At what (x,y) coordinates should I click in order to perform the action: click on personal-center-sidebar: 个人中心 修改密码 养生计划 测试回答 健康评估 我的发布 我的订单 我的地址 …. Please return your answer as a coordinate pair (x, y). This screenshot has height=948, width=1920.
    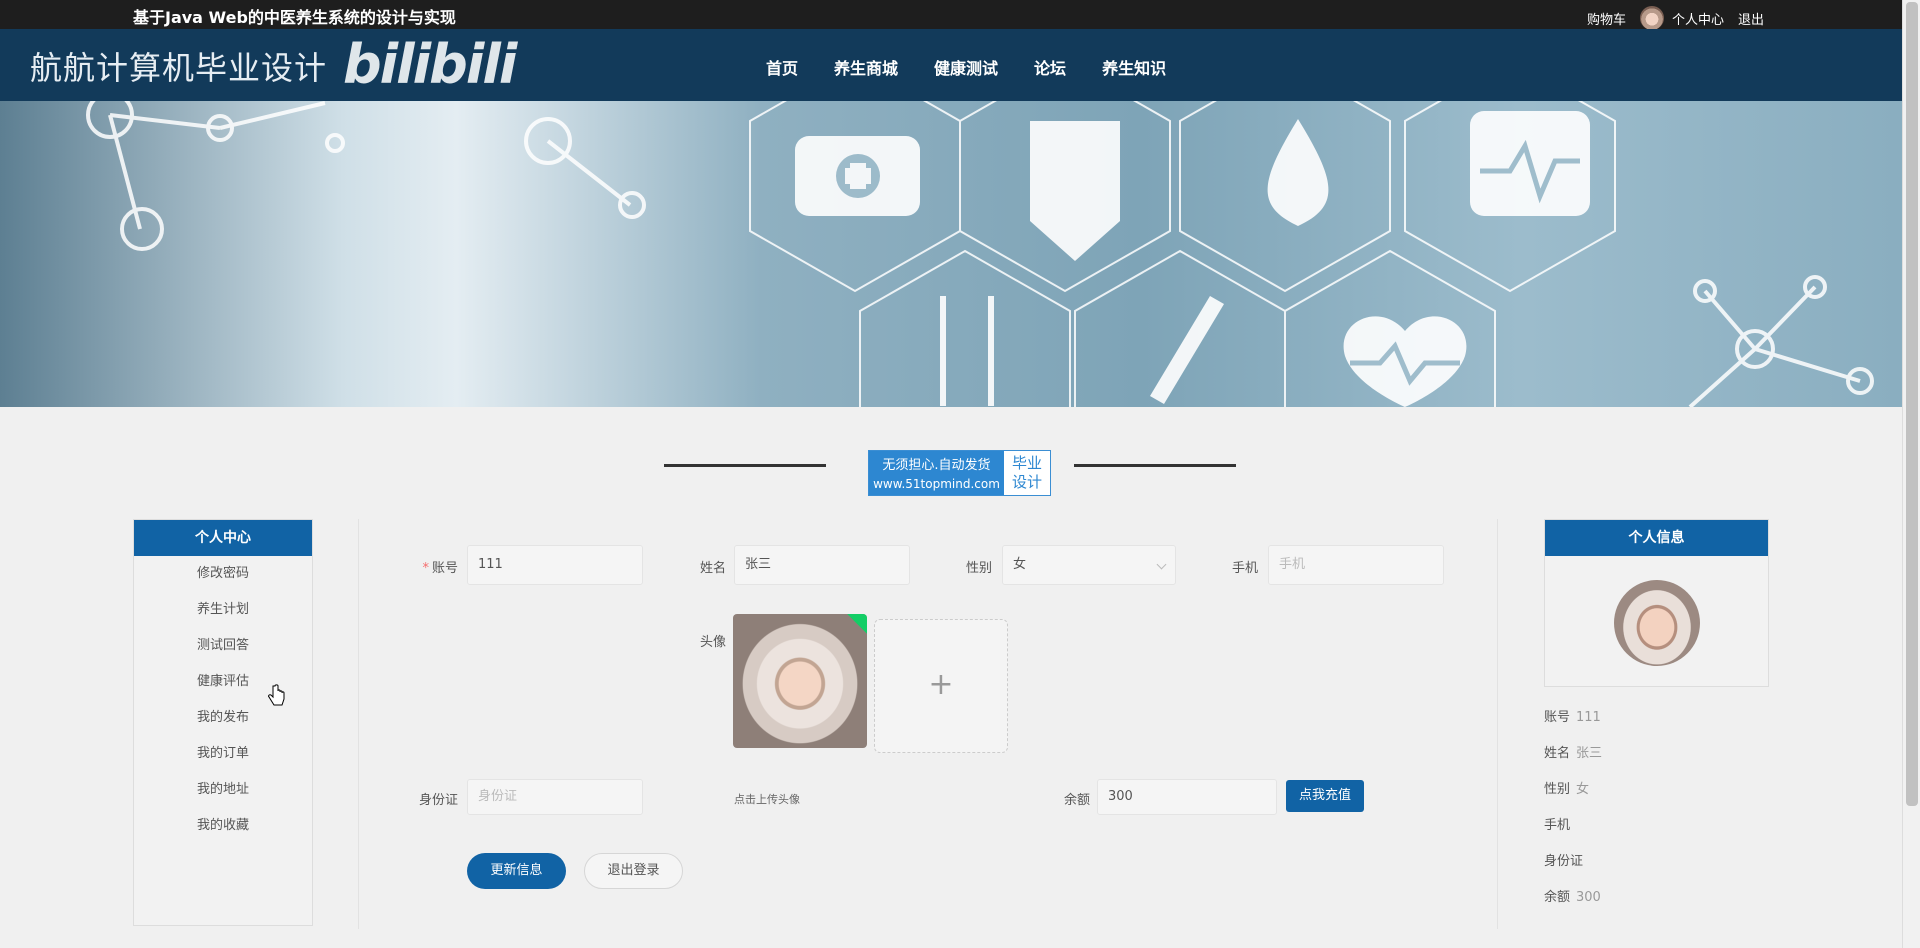
    Looking at the image, I should click on (223, 722).